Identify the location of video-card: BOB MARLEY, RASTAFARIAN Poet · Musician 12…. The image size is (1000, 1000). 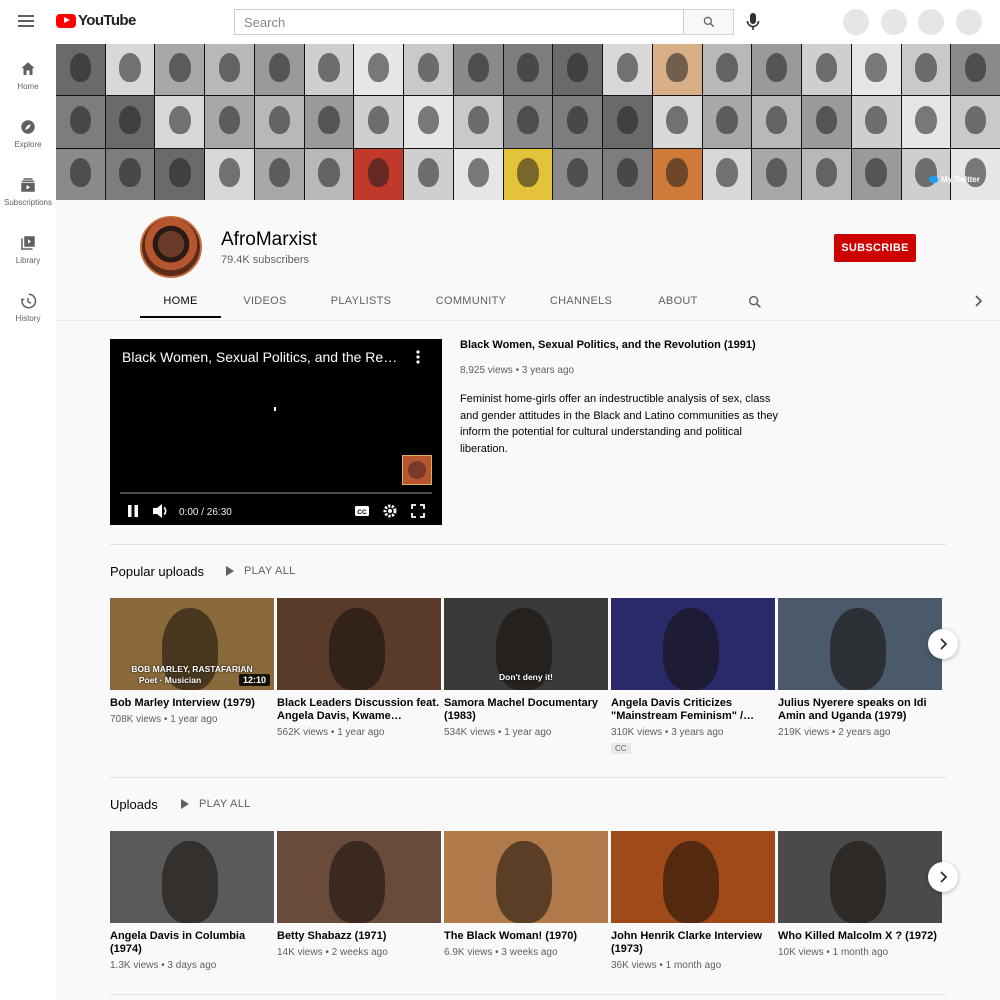
(192, 661).